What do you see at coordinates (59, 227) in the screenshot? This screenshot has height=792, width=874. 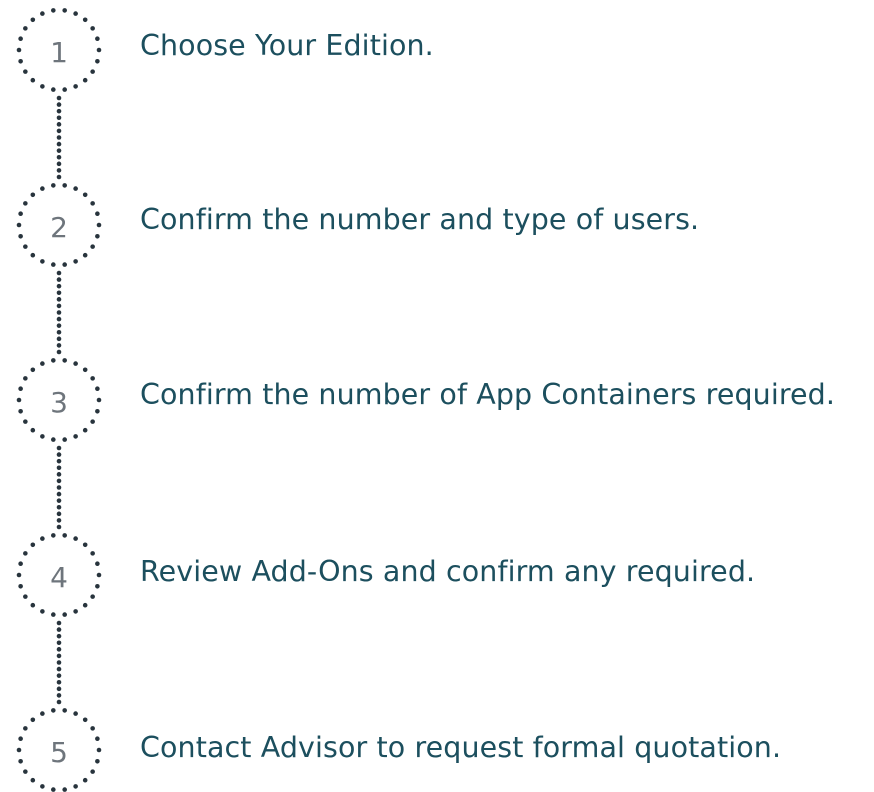 I see `step-number-2: 2` at bounding box center [59, 227].